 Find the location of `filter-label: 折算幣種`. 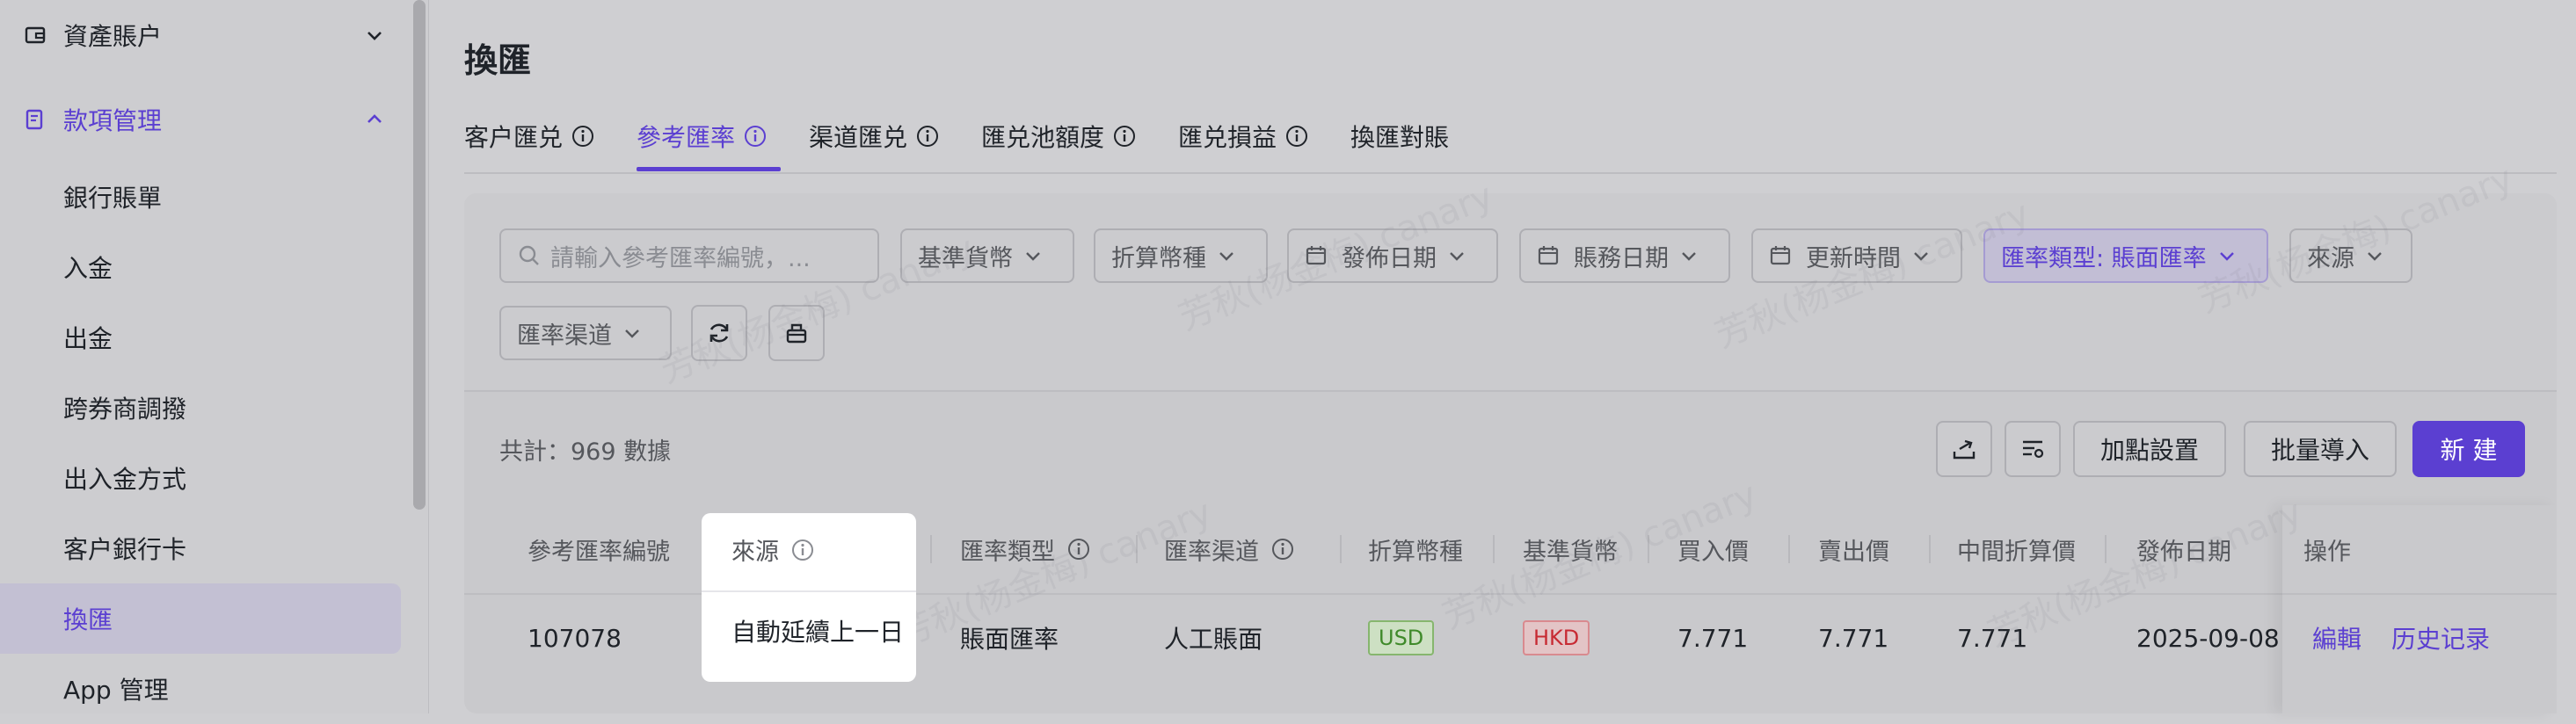

filter-label: 折算幣種 is located at coordinates (1158, 258).